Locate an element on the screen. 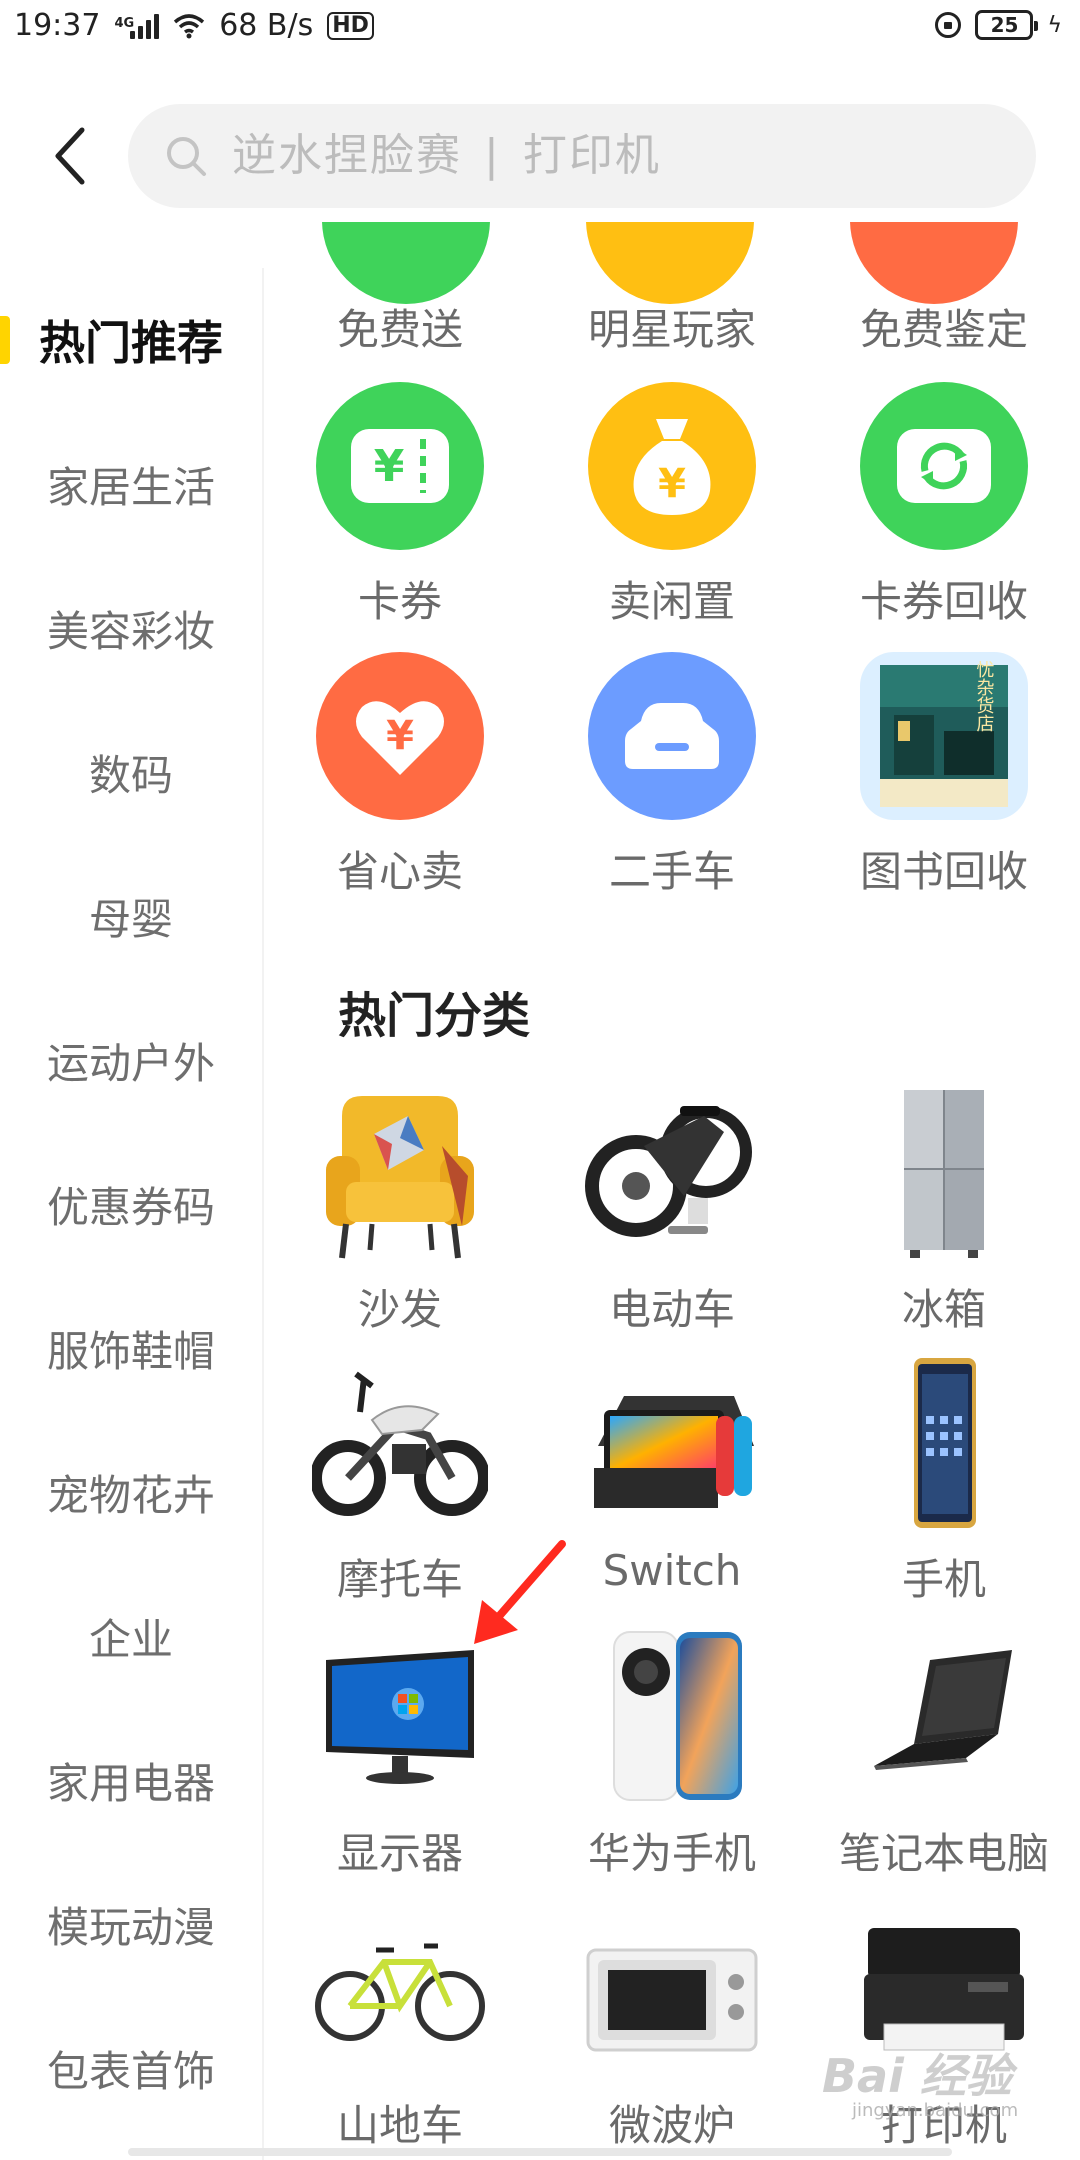 The width and height of the screenshot is (1080, 2160). money-bag-icon: ¥ is located at coordinates (672, 466).